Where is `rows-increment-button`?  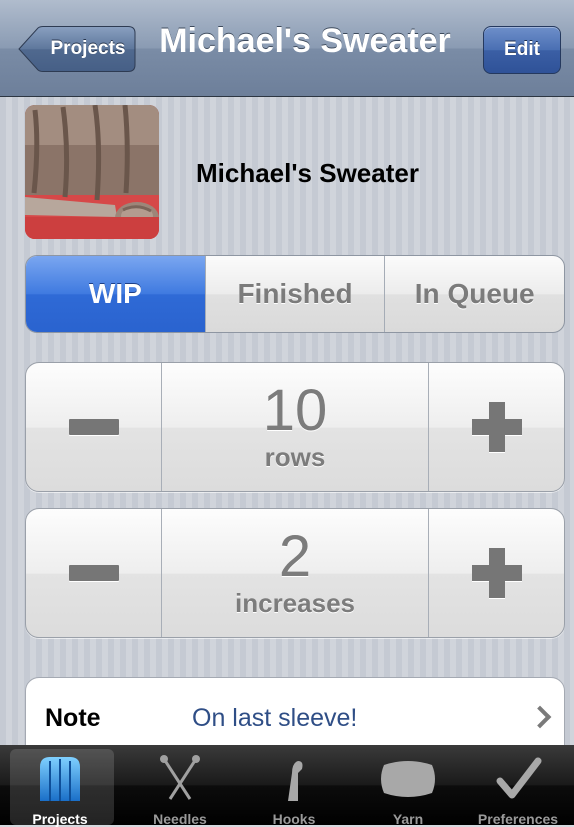
rows-increment-button is located at coordinates (496, 427).